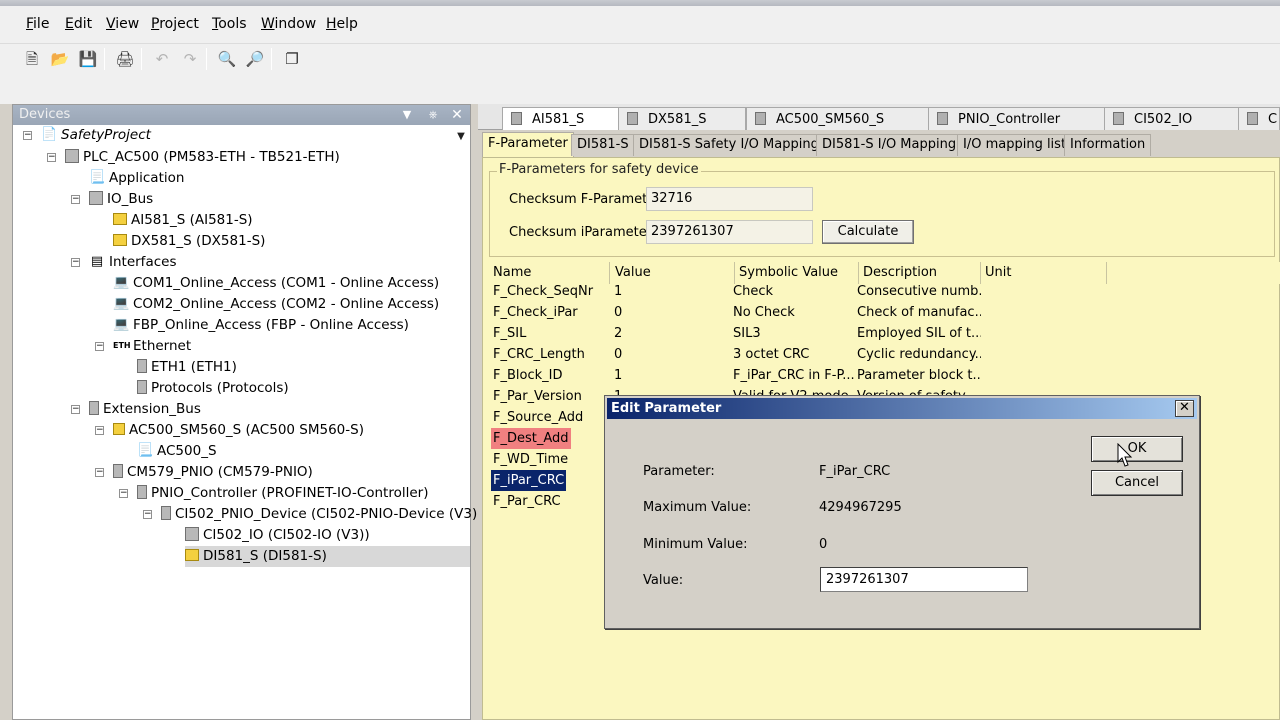 Image resolution: width=1280 pixels, height=720 pixels. What do you see at coordinates (1015, 145) in the screenshot?
I see `tab-io-mapping-list: I/O mapping list` at bounding box center [1015, 145].